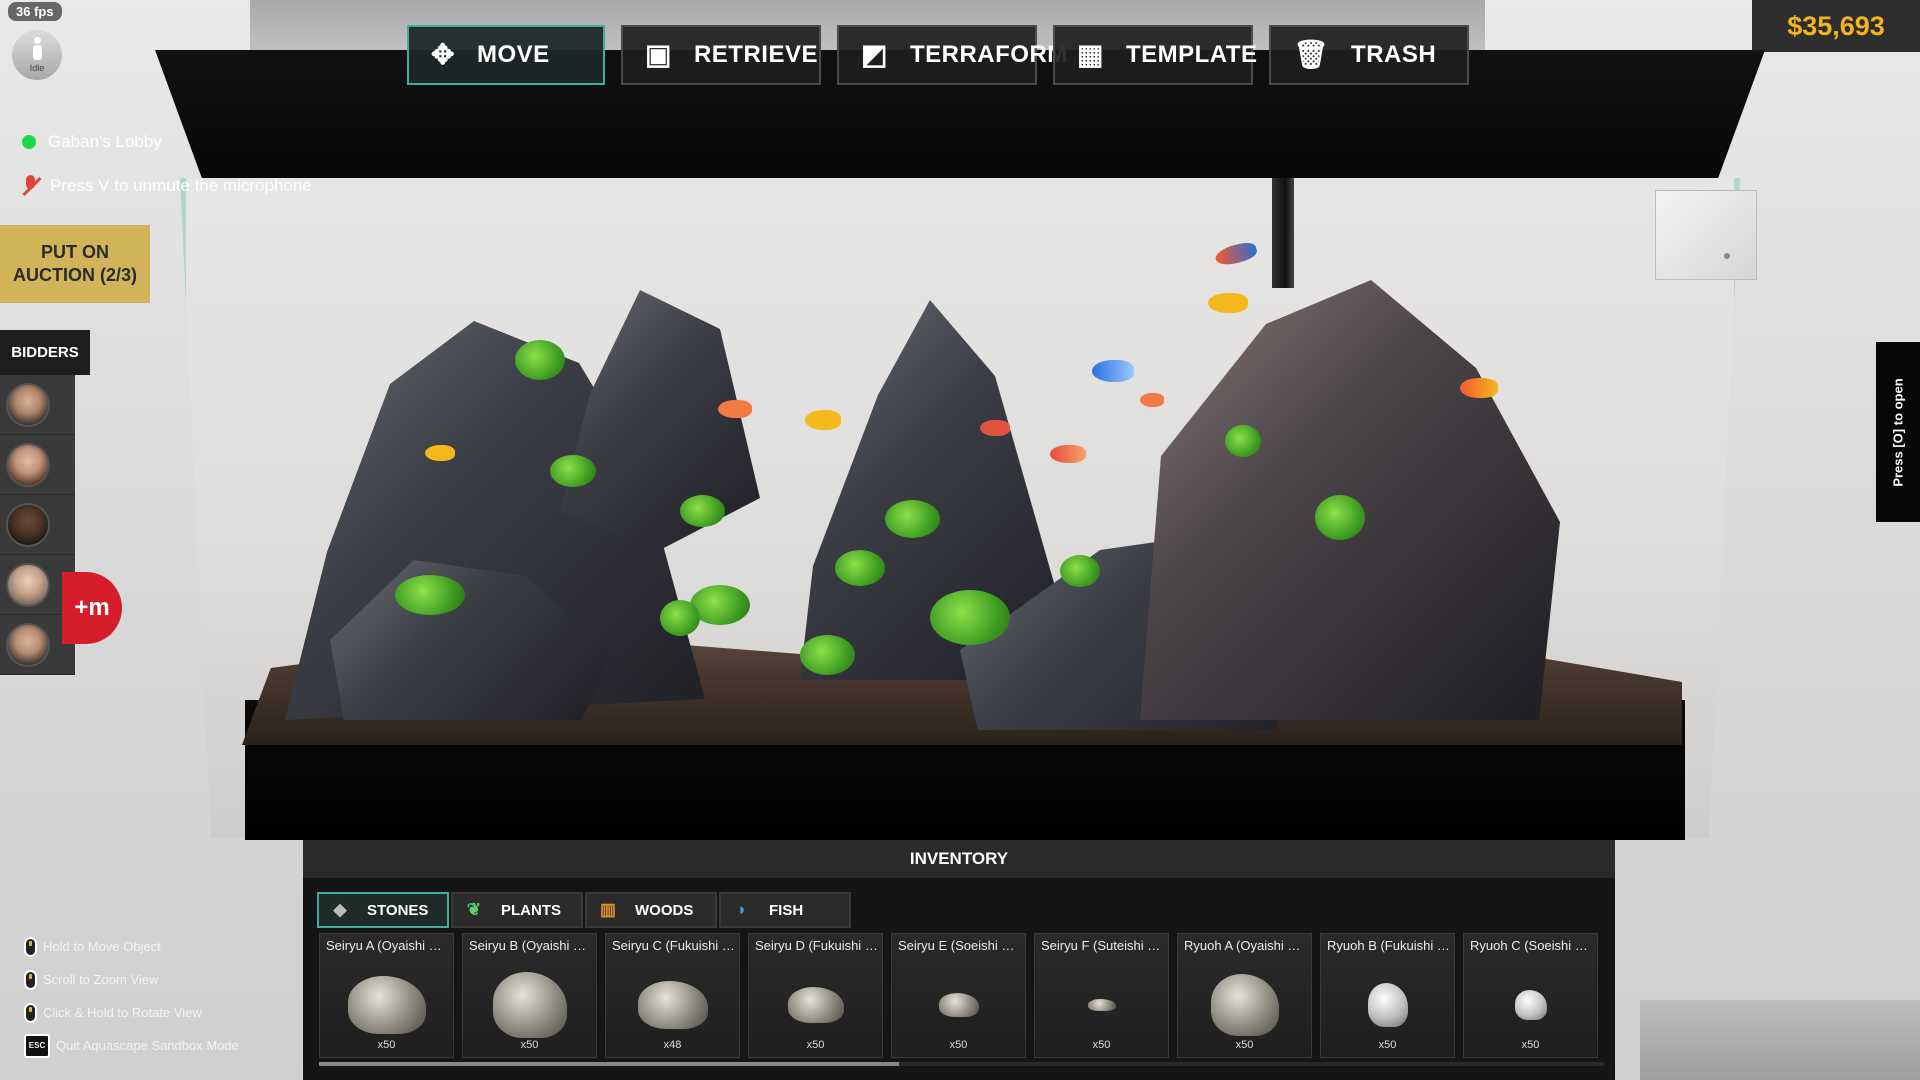  Describe the element at coordinates (105, 141) in the screenshot. I see `lobby-name: Gaban's Lobby` at that location.